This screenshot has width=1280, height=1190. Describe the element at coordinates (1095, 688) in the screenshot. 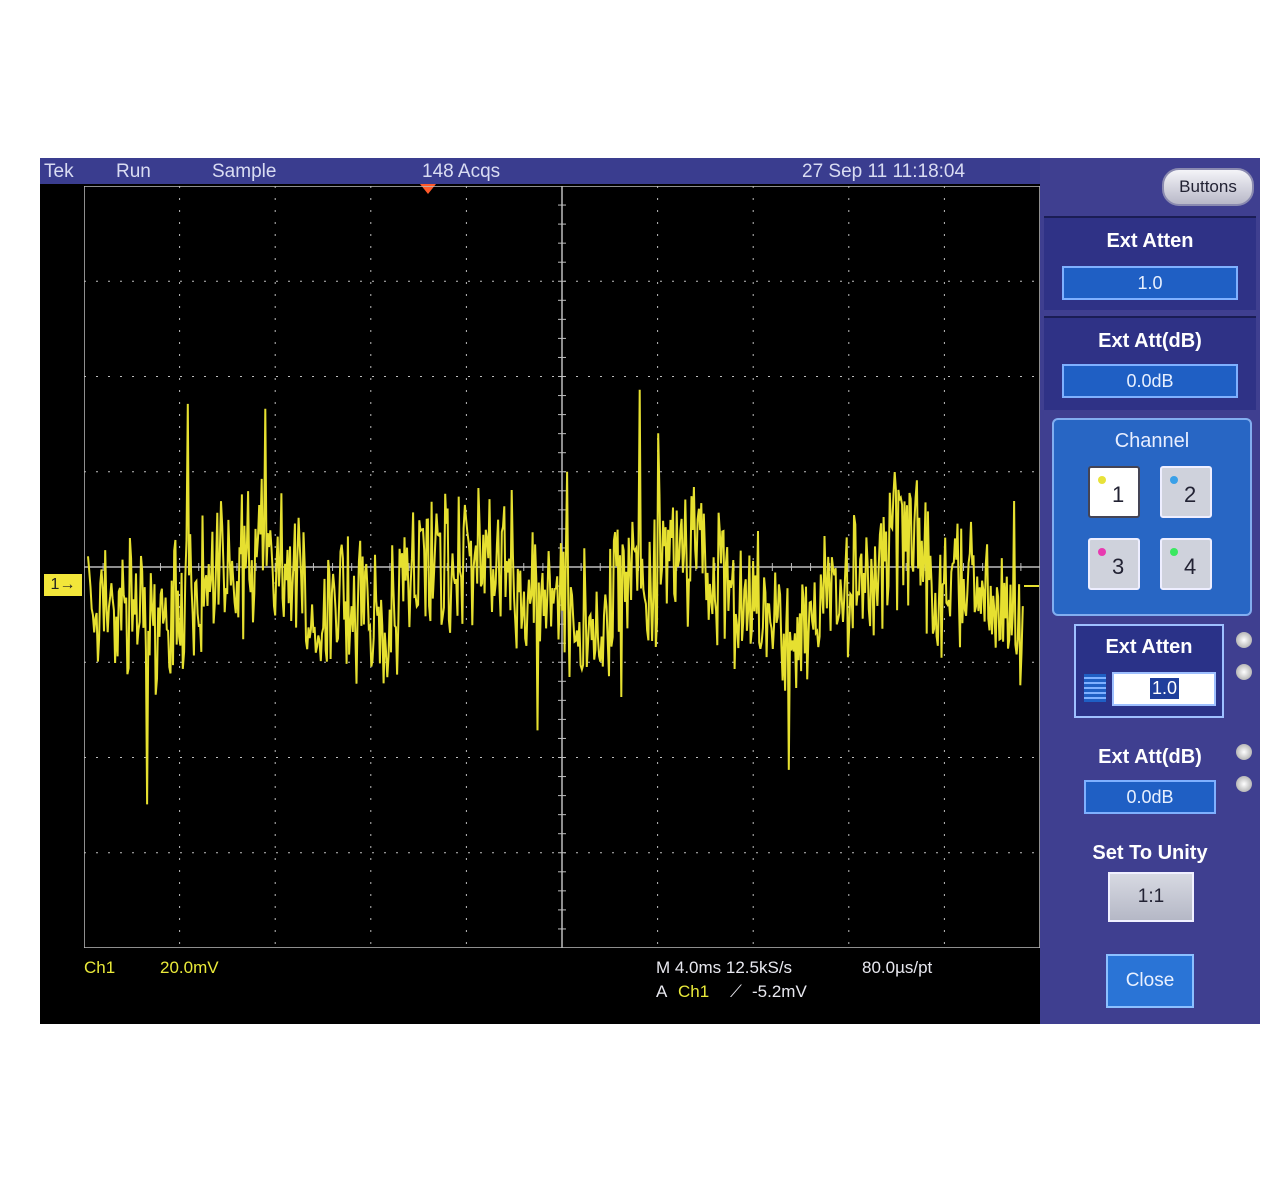

I see `keypad-icon` at that location.